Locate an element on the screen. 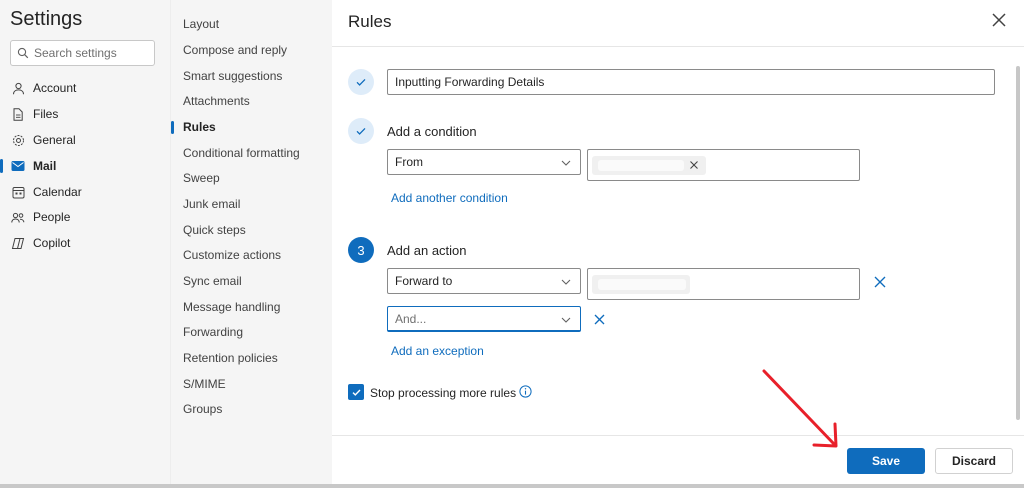 The width and height of the screenshot is (1024, 488). people-icon is located at coordinates (18, 217).